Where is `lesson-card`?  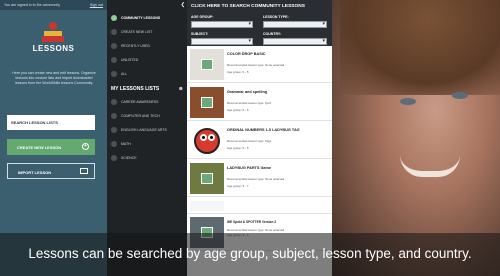
lesson-card is located at coordinates (259, 206).